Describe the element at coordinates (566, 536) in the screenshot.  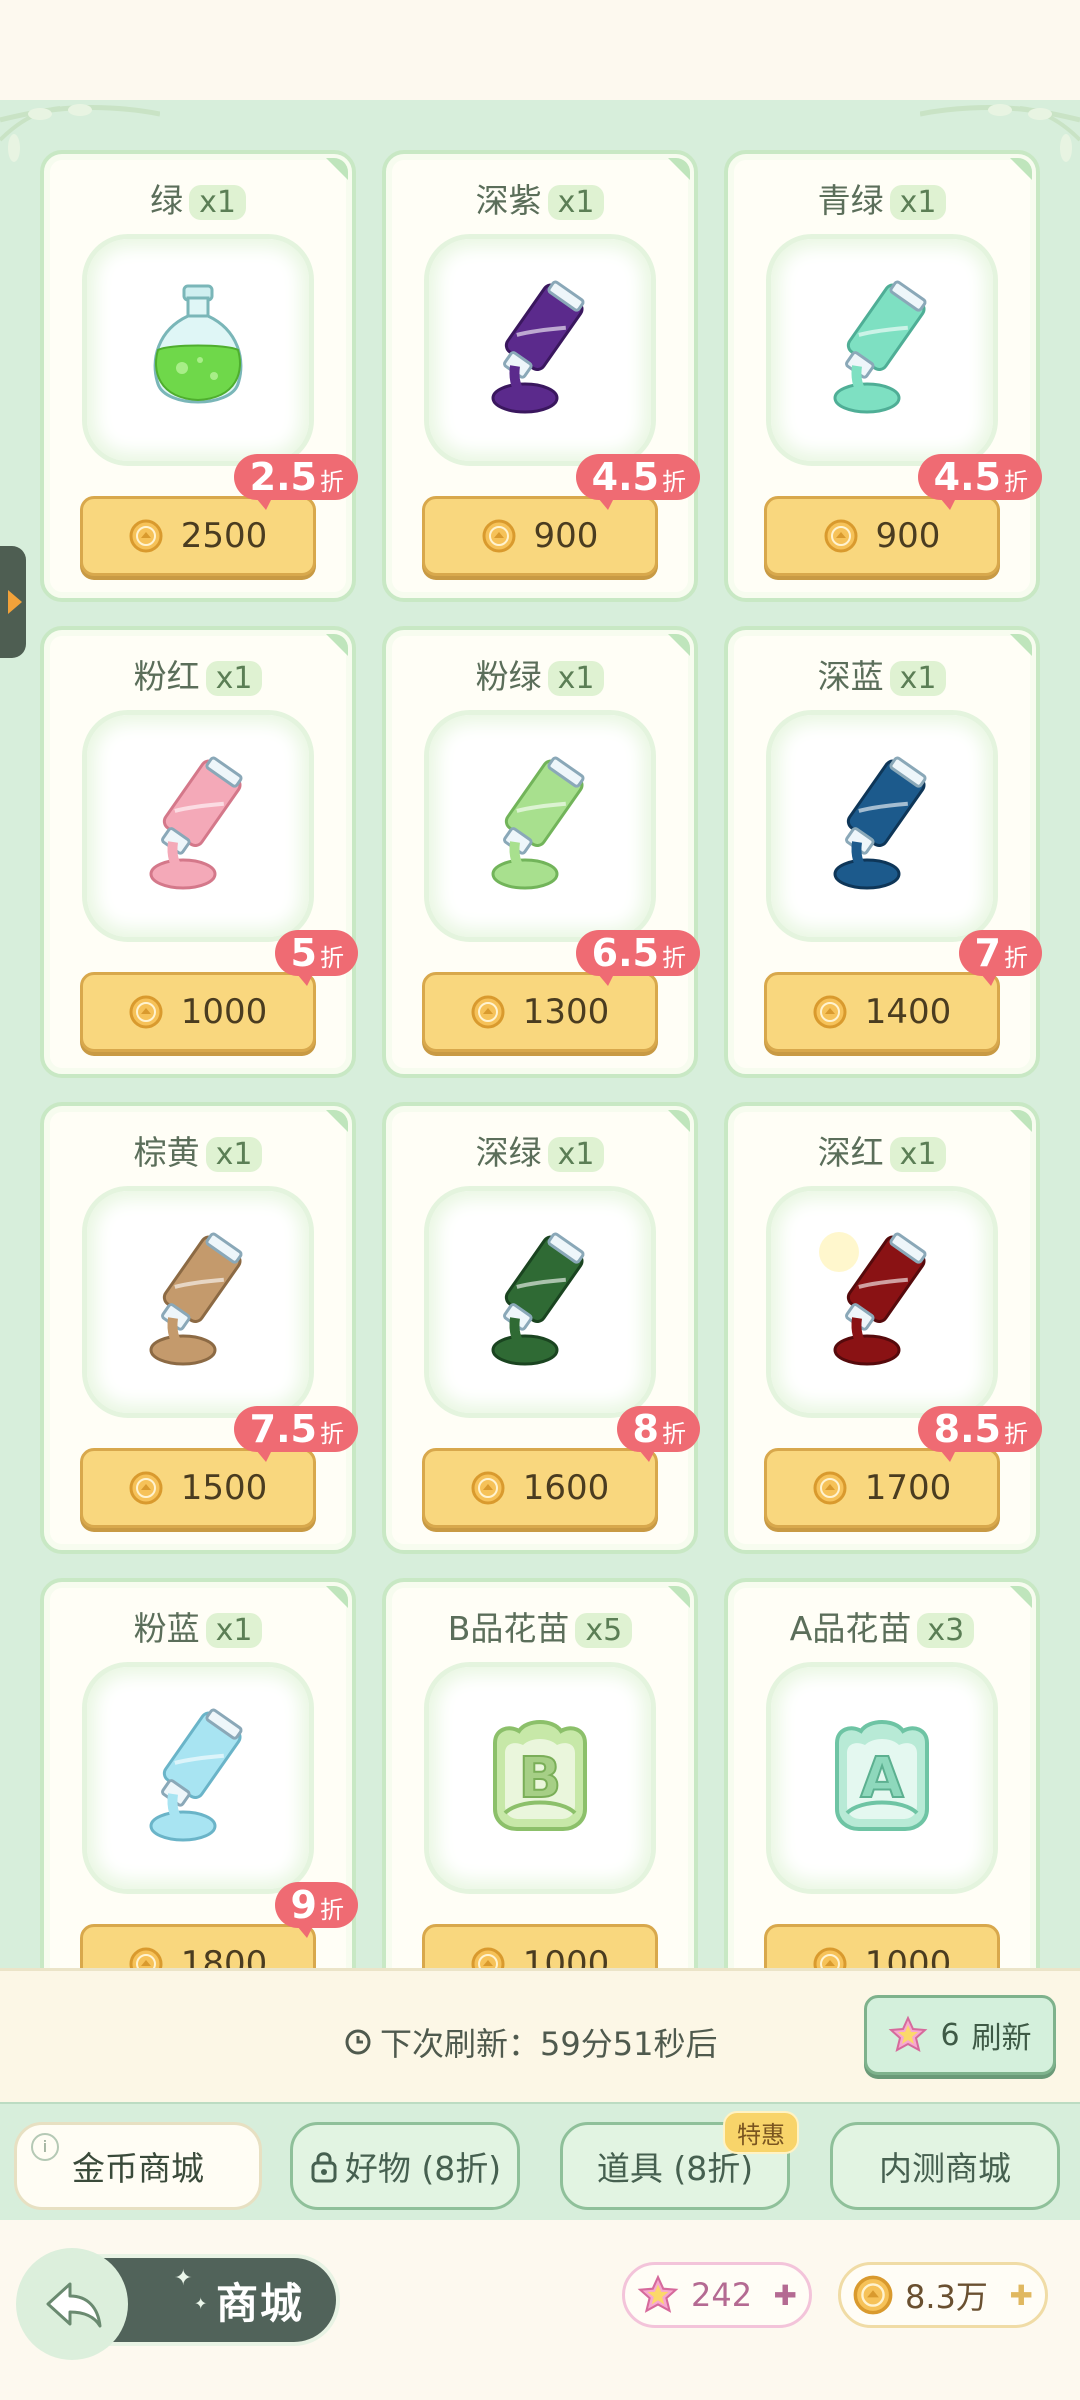
I see `price-text: 900` at that location.